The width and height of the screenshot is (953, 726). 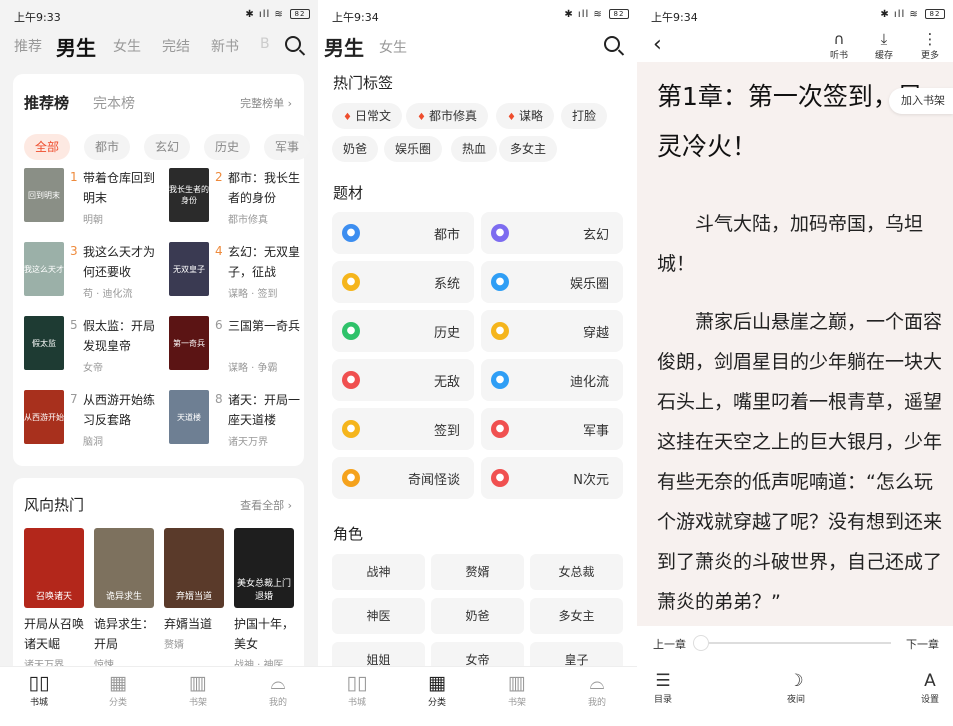 What do you see at coordinates (55, 634) in the screenshot?
I see `book-title: 开局从召唤诸天崛` at bounding box center [55, 634].